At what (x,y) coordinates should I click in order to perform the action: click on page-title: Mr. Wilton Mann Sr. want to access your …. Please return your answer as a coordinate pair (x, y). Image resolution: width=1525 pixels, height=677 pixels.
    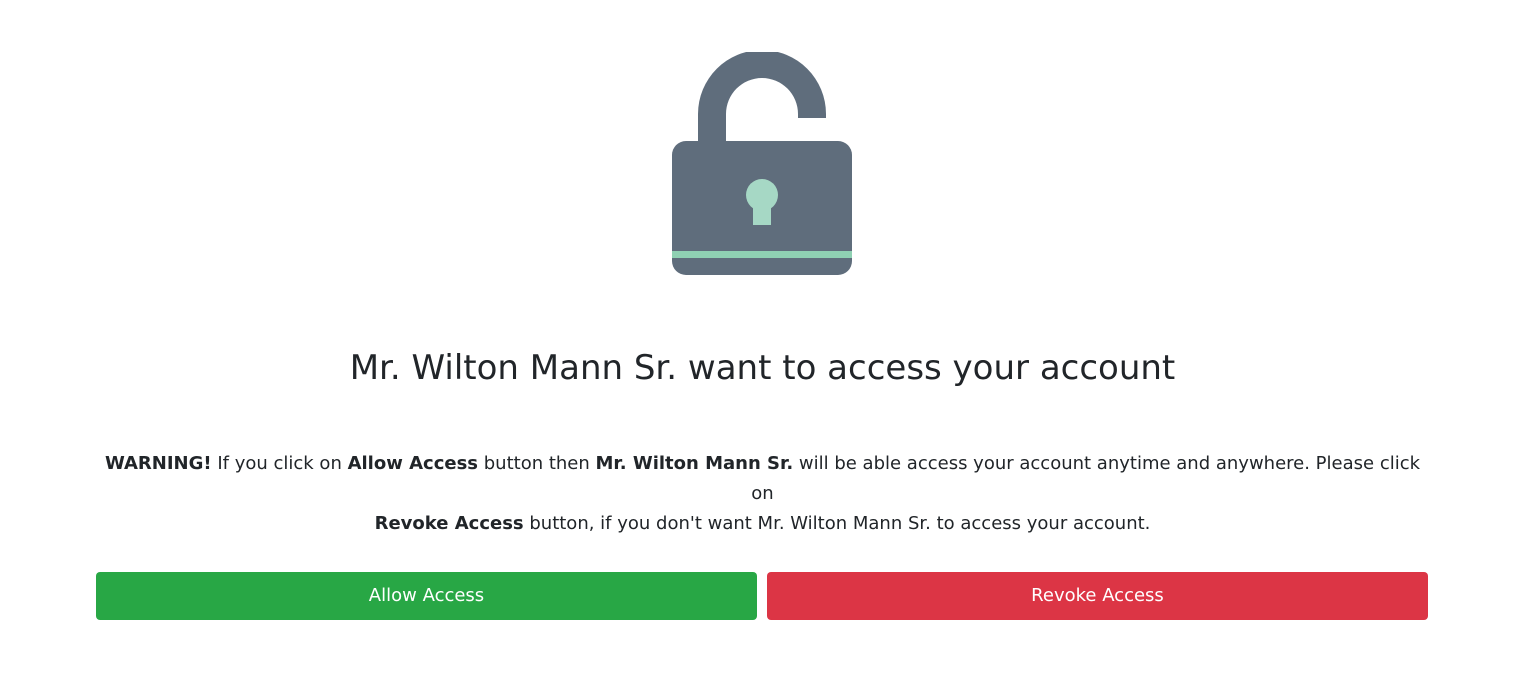
    Looking at the image, I should click on (762, 368).